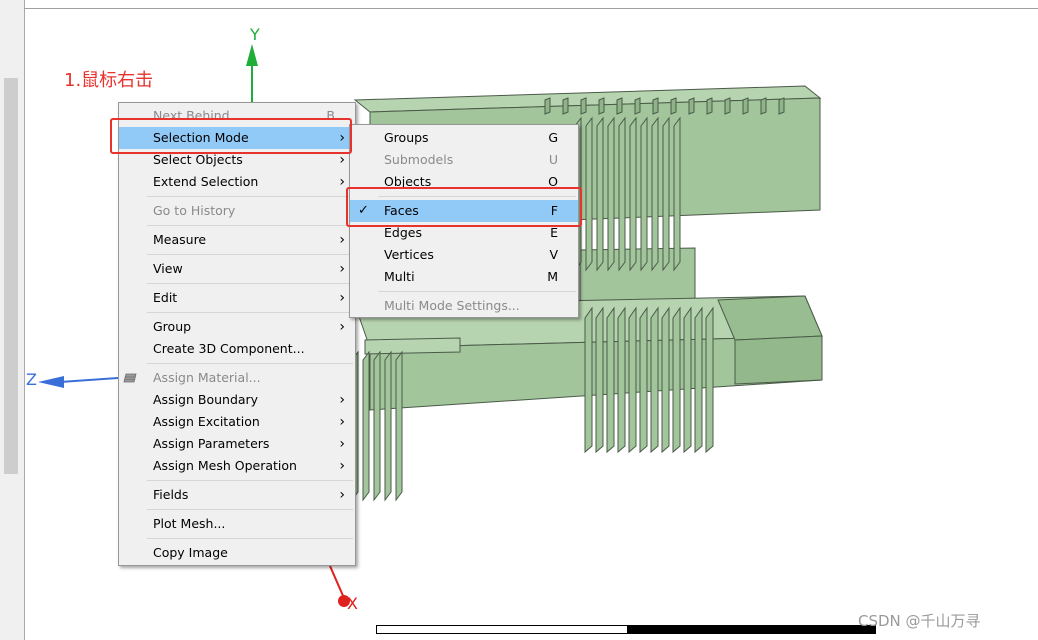 The width and height of the screenshot is (1038, 640). Describe the element at coordinates (253, 65) in the screenshot. I see `y-axis: Y` at that location.